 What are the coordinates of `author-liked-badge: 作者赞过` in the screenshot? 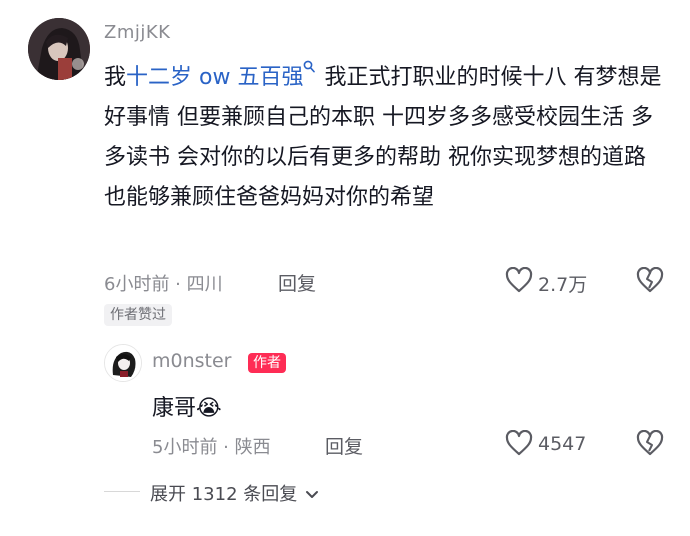 It's located at (138, 315).